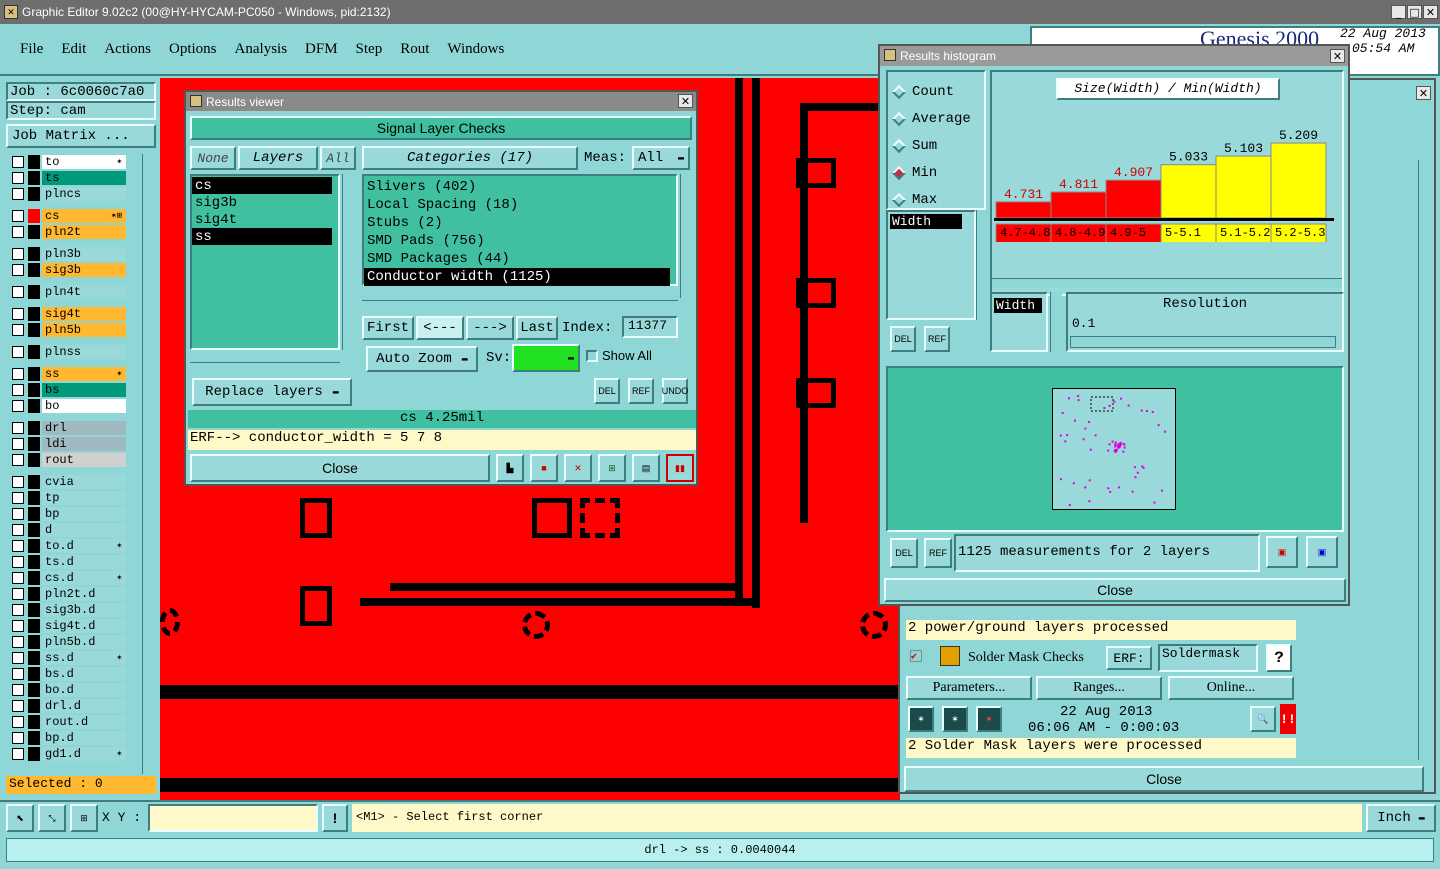  Describe the element at coordinates (67, 753) in the screenshot. I see `layer-row: gd1.d ✶` at that location.